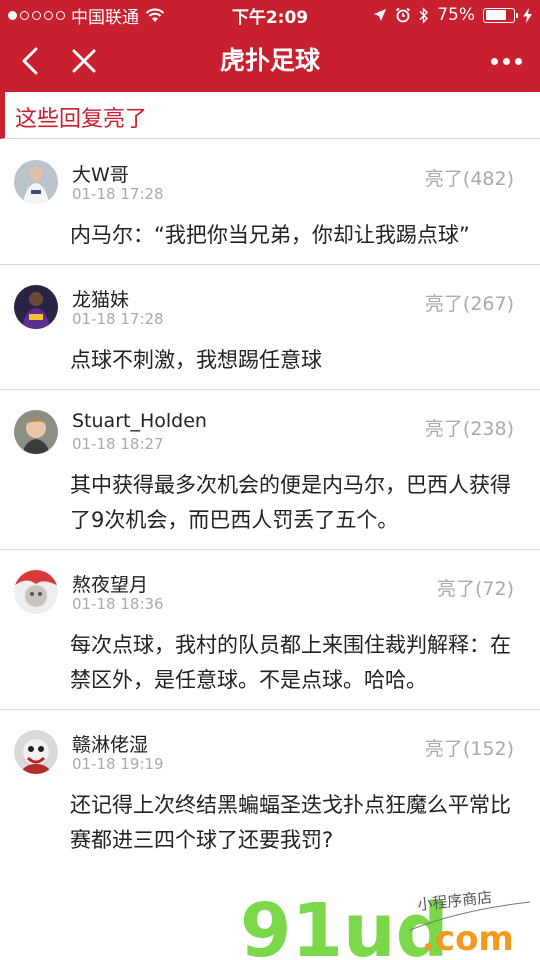  What do you see at coordinates (290, 502) in the screenshot?
I see `comment-content: 其中获得最多次机会的便是内马尔，巴西人获得了9次机会，而巴西人罚丢了五个。` at bounding box center [290, 502].